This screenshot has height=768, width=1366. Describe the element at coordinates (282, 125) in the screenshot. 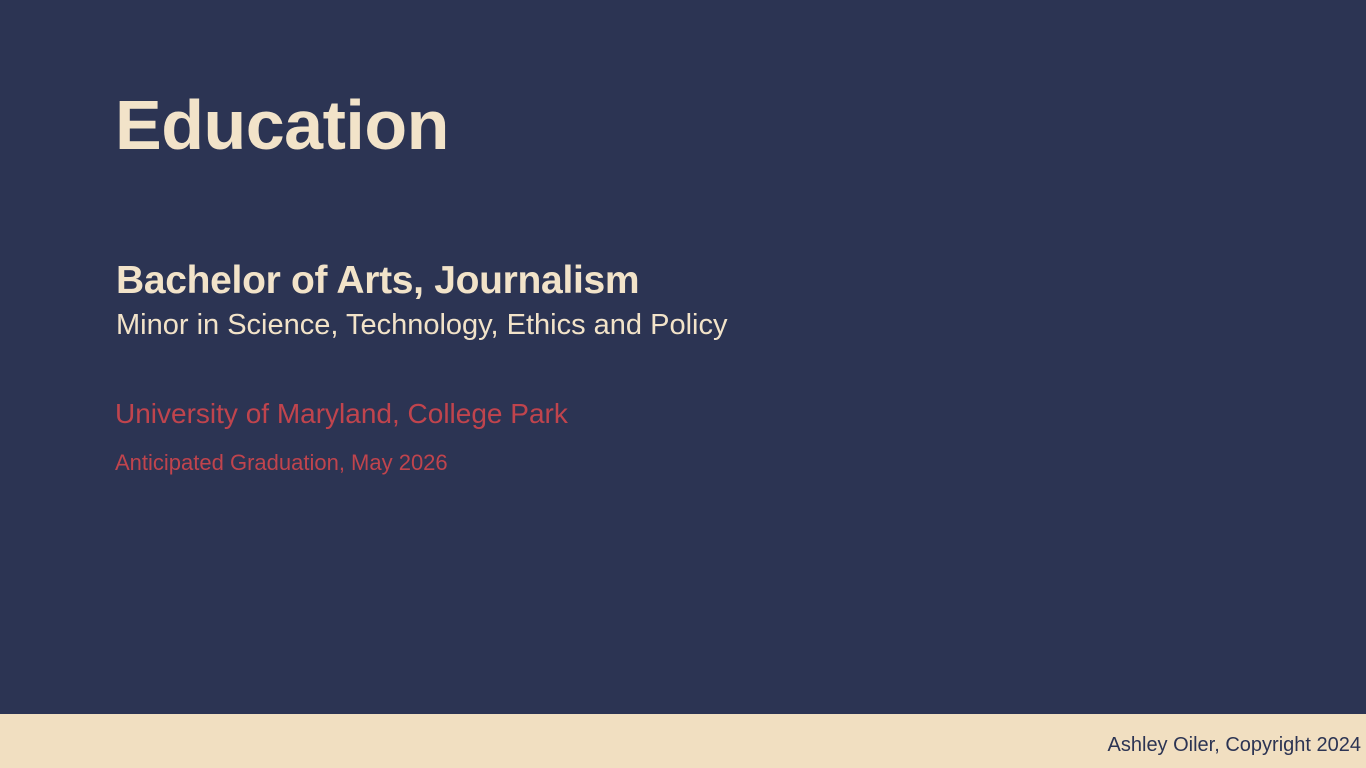

I see `page-title: Education` at that location.